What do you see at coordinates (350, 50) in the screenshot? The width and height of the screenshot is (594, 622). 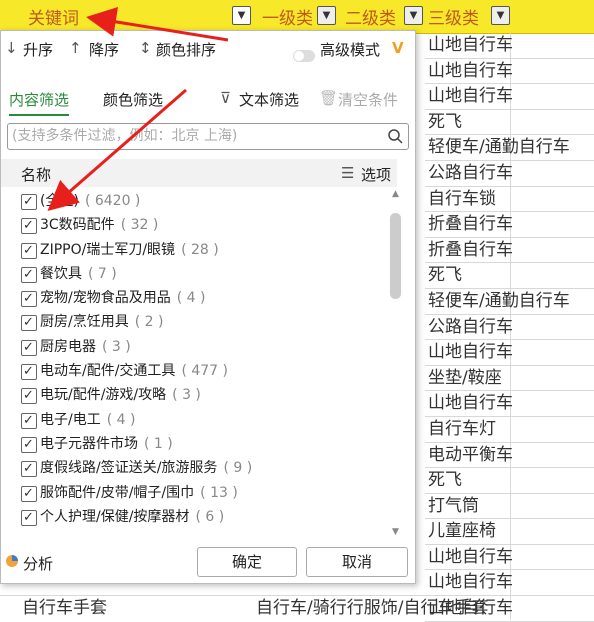 I see `advanced-mode-label: 高级模式` at bounding box center [350, 50].